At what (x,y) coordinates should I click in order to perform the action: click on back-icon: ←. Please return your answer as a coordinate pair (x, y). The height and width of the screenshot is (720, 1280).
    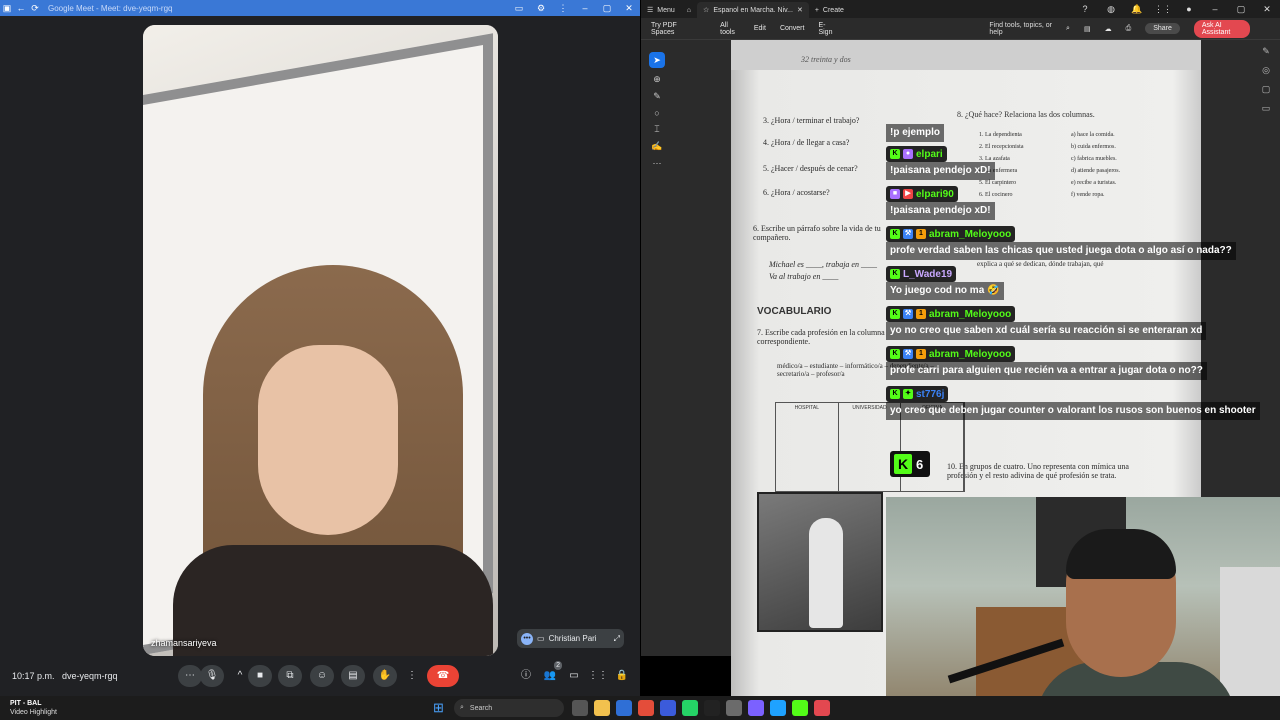
    Looking at the image, I should click on (21, 8).